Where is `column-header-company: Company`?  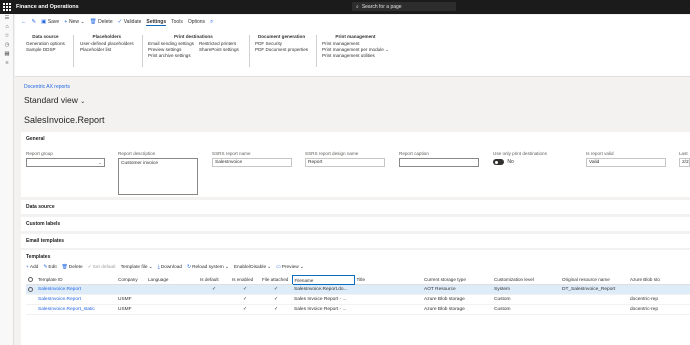
column-header-company: Company is located at coordinates (131, 280).